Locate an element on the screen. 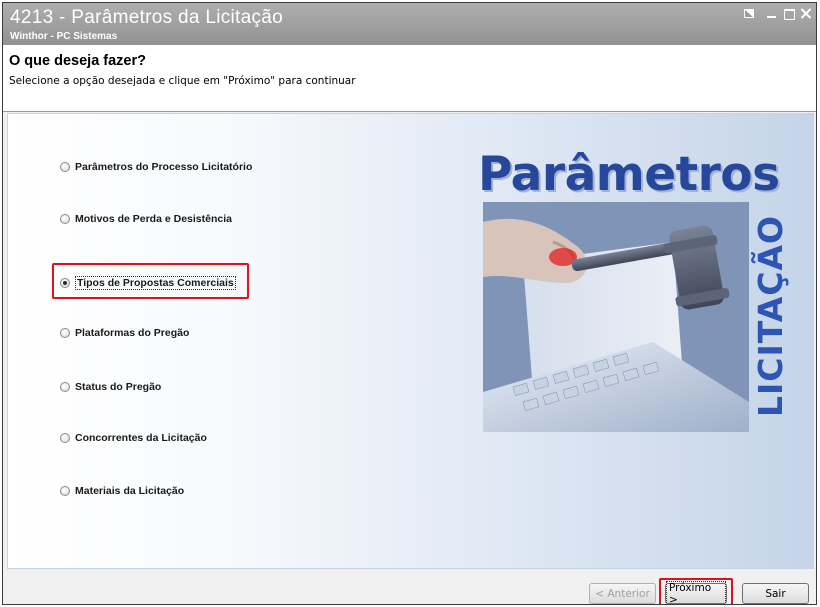  option-concorrentes: Concorrentes da Licitação is located at coordinates (133, 438).